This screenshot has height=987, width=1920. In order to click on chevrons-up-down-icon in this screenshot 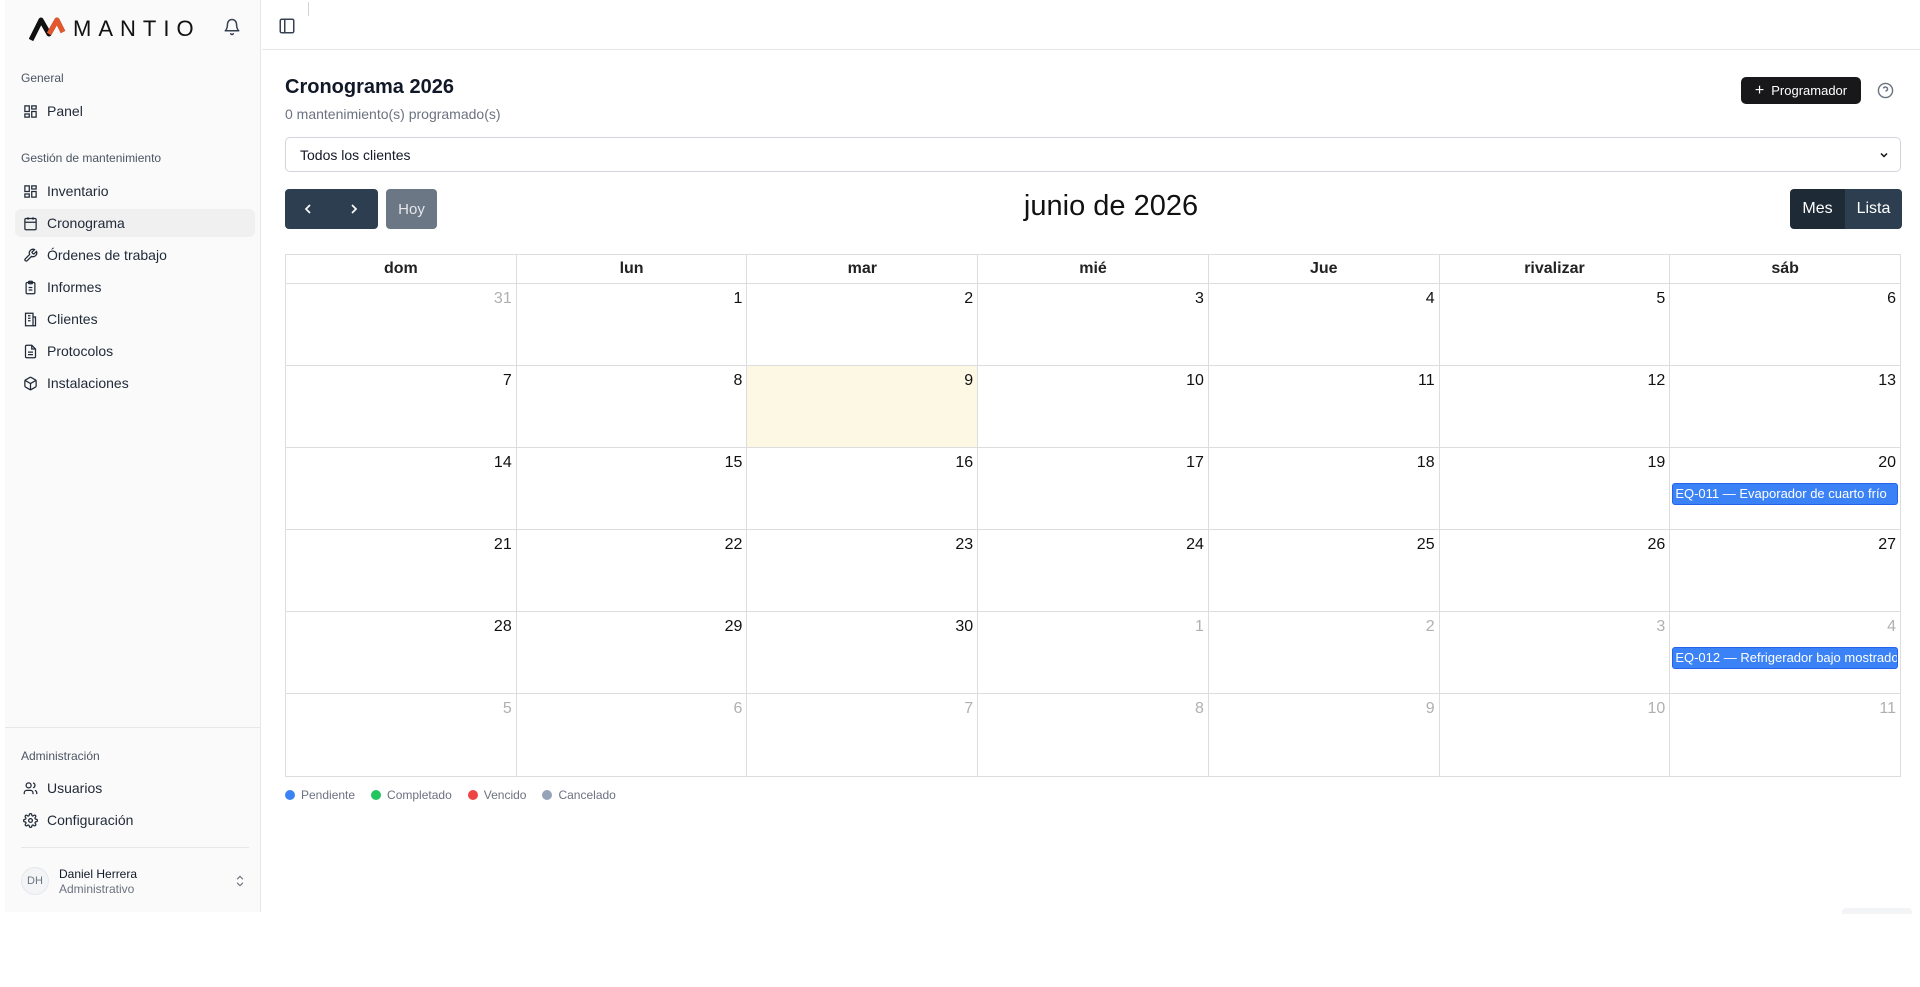, I will do `click(240, 881)`.